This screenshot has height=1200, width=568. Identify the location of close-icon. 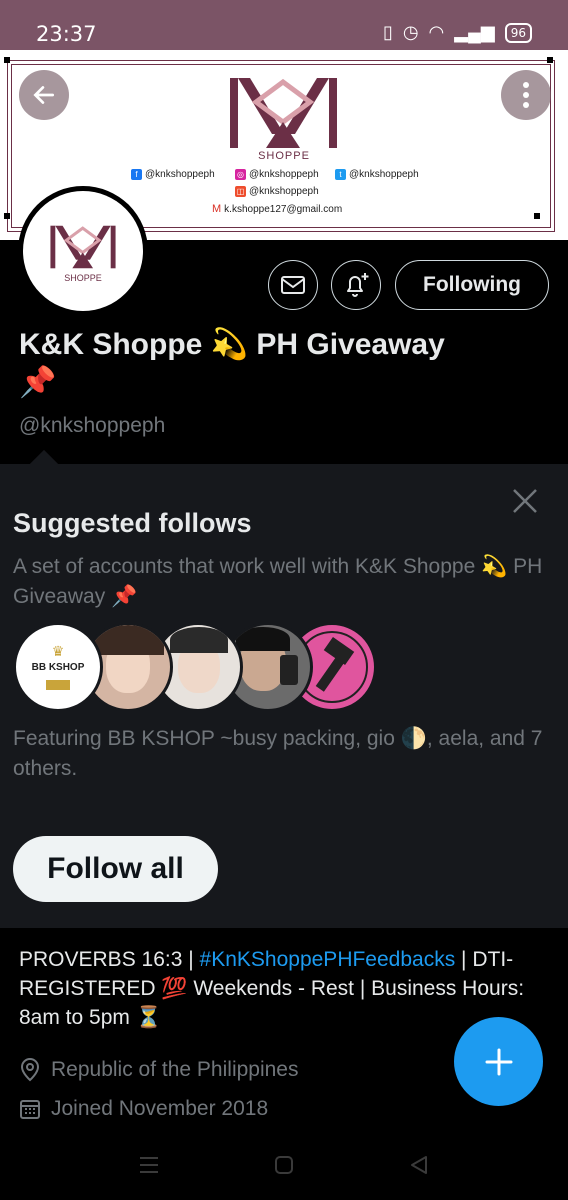
(525, 501).